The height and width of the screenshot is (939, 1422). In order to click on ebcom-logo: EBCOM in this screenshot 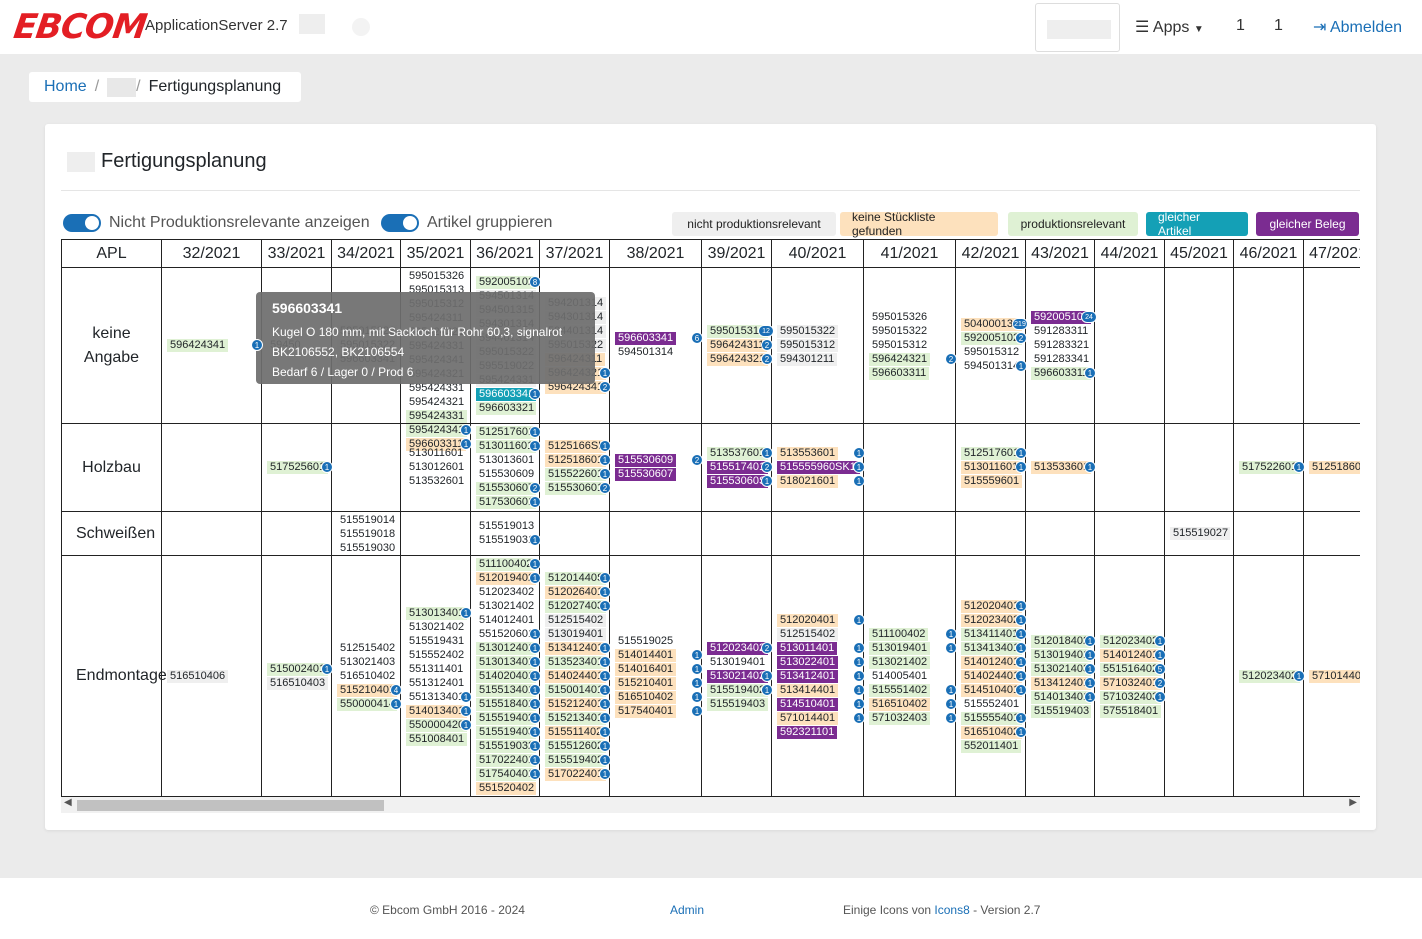, I will do `click(79, 27)`.